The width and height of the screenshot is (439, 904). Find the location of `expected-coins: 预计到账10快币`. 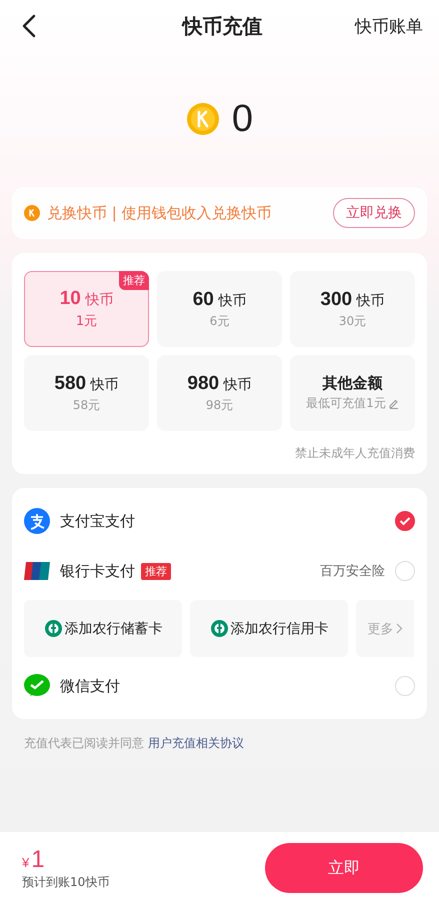

expected-coins: 预计到账10快币 is located at coordinates (66, 882).